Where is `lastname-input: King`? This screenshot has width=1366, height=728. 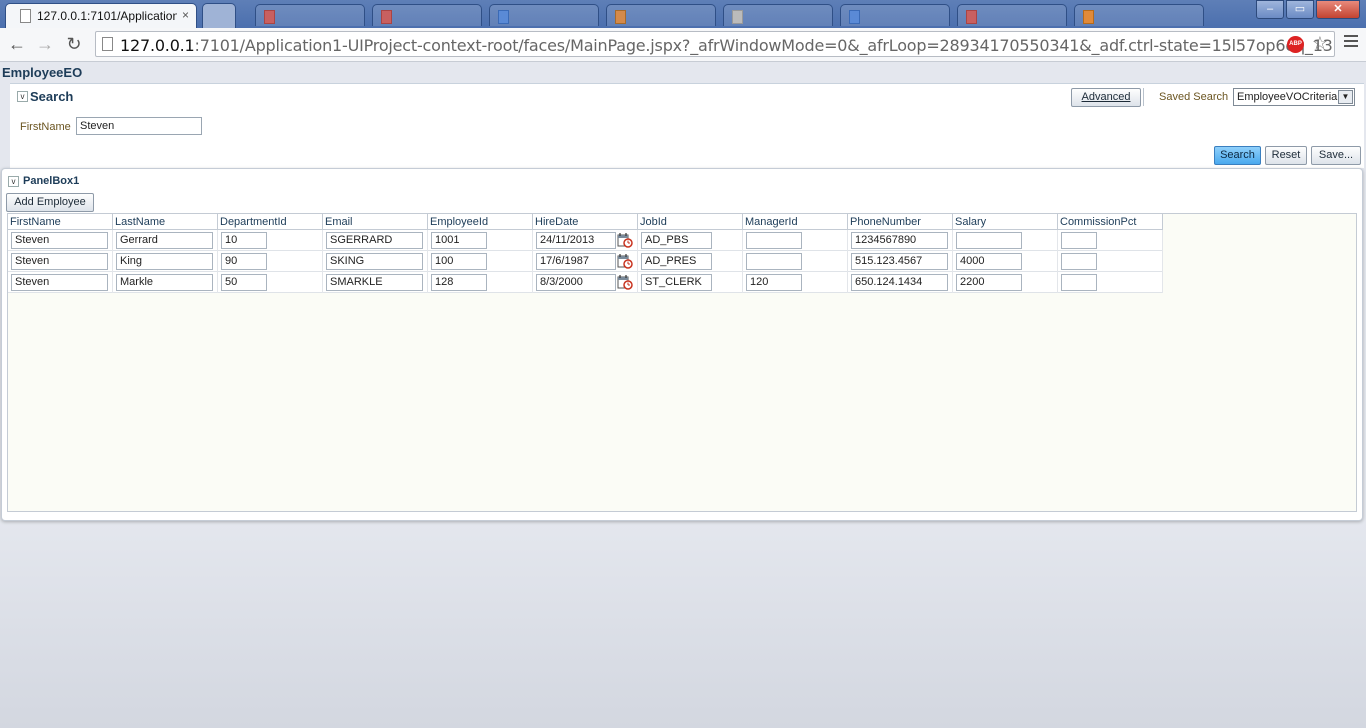 lastname-input: King is located at coordinates (164, 261).